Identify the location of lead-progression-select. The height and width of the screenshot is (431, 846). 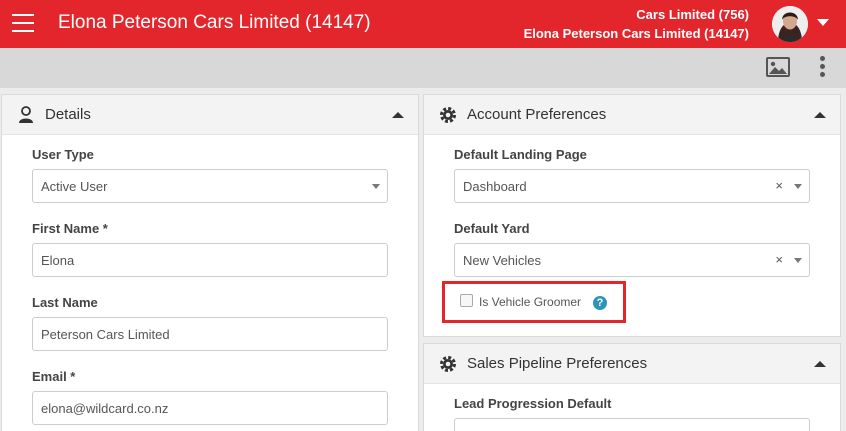
(632, 424).